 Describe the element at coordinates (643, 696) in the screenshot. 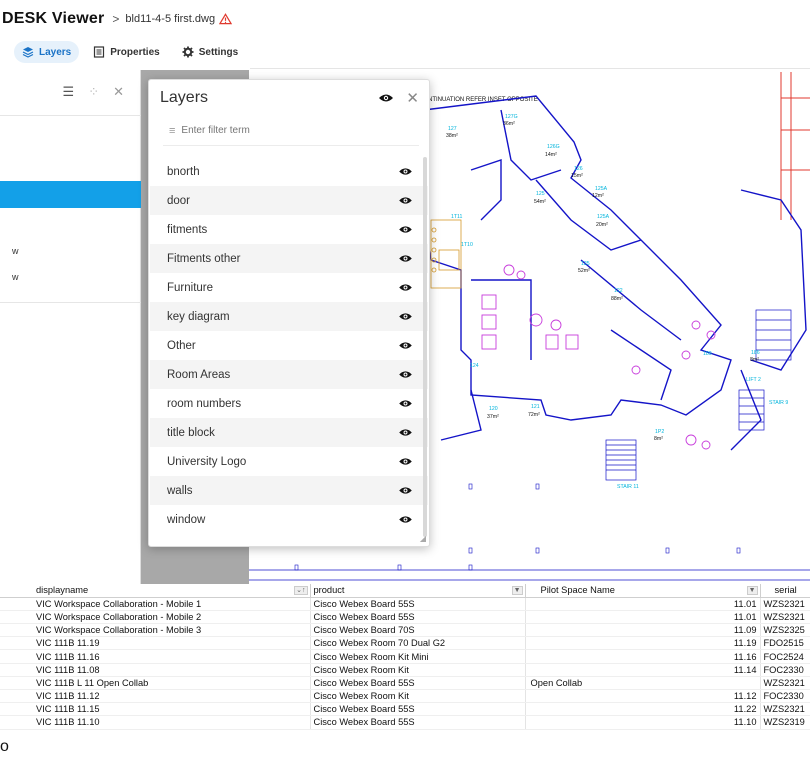

I see `cell-pilot-space-name: 11.12` at that location.